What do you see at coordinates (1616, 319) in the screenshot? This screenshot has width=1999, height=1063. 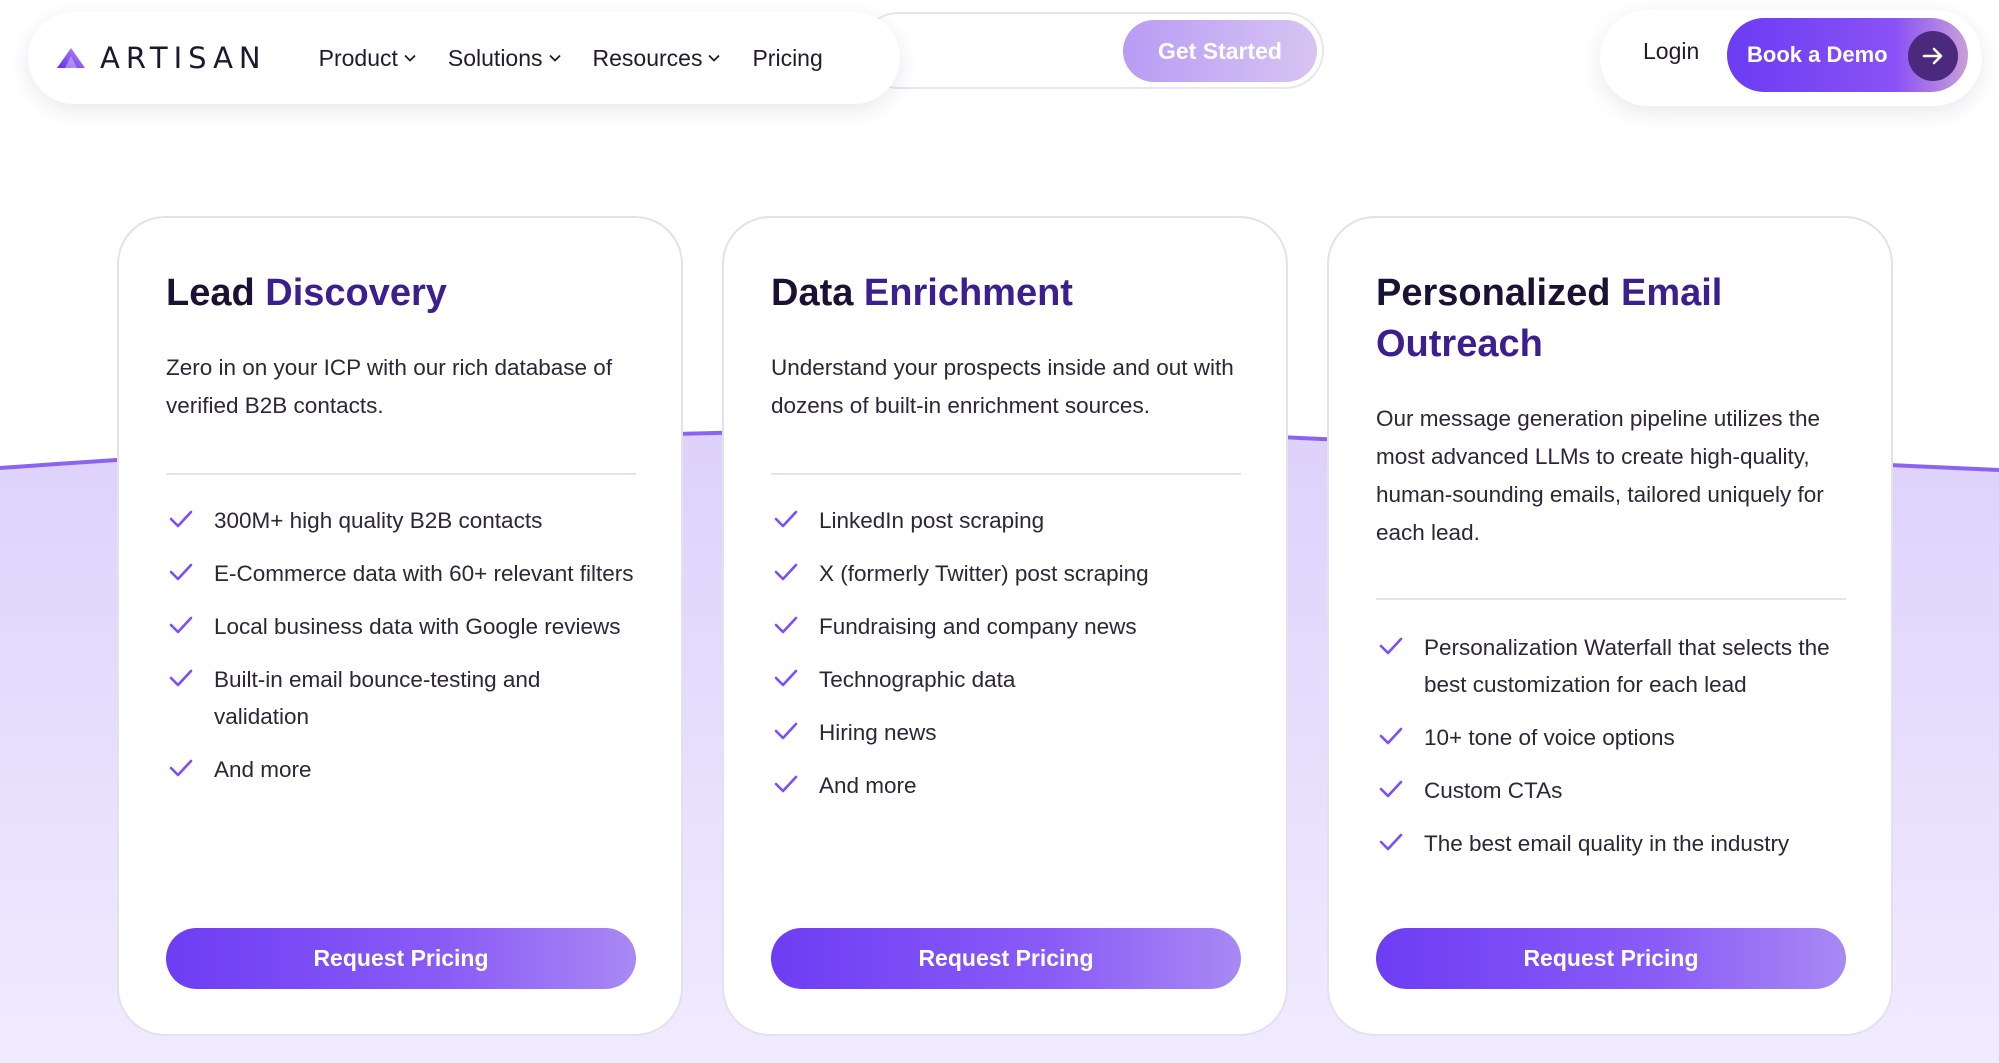 I see `card-title: Personalized Email Outreach` at bounding box center [1616, 319].